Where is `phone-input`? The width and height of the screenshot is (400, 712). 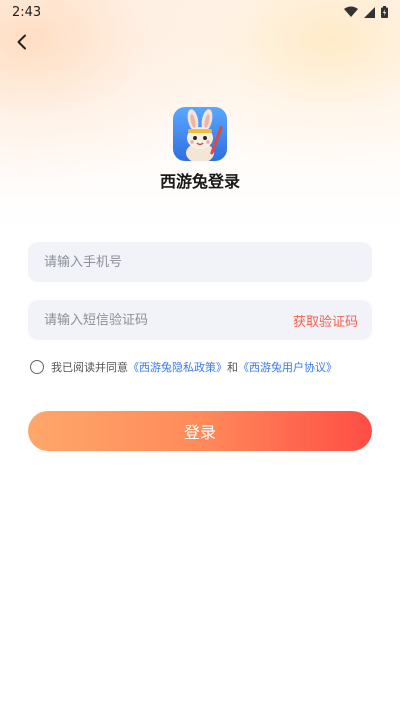
phone-input is located at coordinates (200, 262).